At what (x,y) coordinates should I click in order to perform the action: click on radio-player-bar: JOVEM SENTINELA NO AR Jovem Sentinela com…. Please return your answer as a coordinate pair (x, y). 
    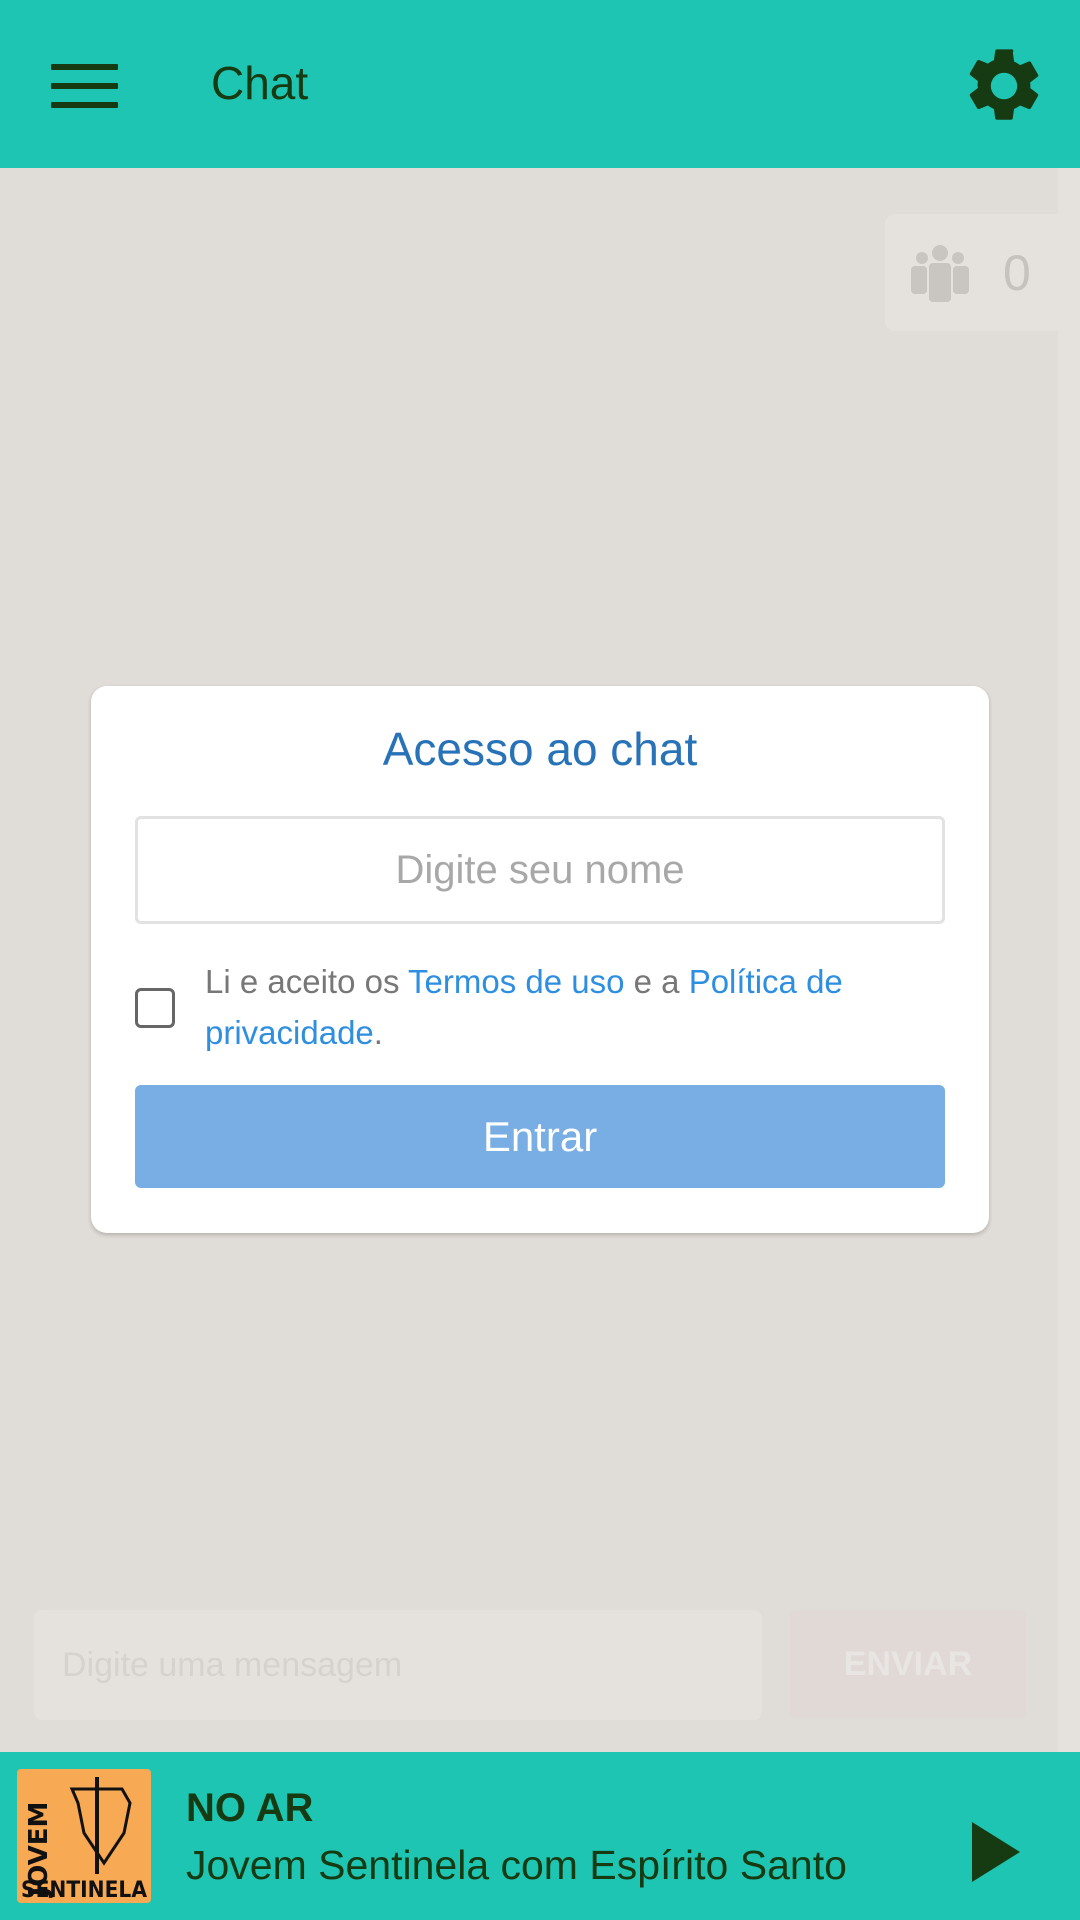
    Looking at the image, I should click on (540, 1836).